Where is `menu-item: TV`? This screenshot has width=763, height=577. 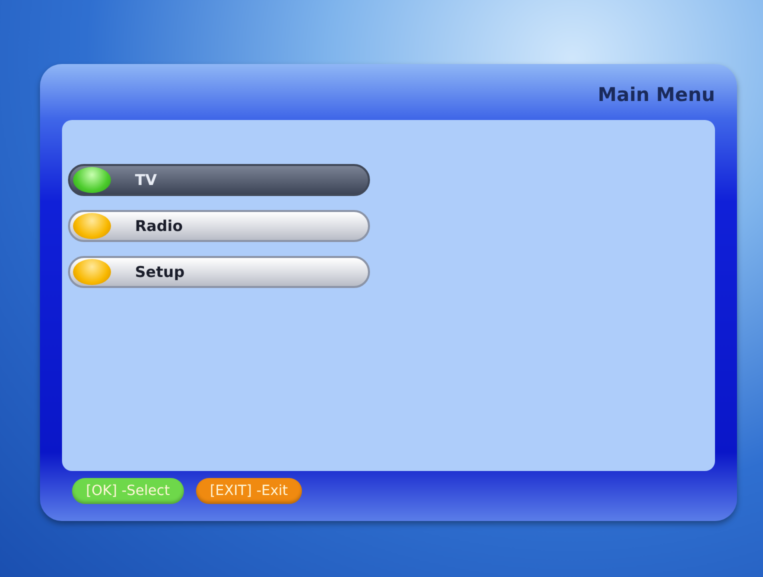
menu-item: TV is located at coordinates (219, 180).